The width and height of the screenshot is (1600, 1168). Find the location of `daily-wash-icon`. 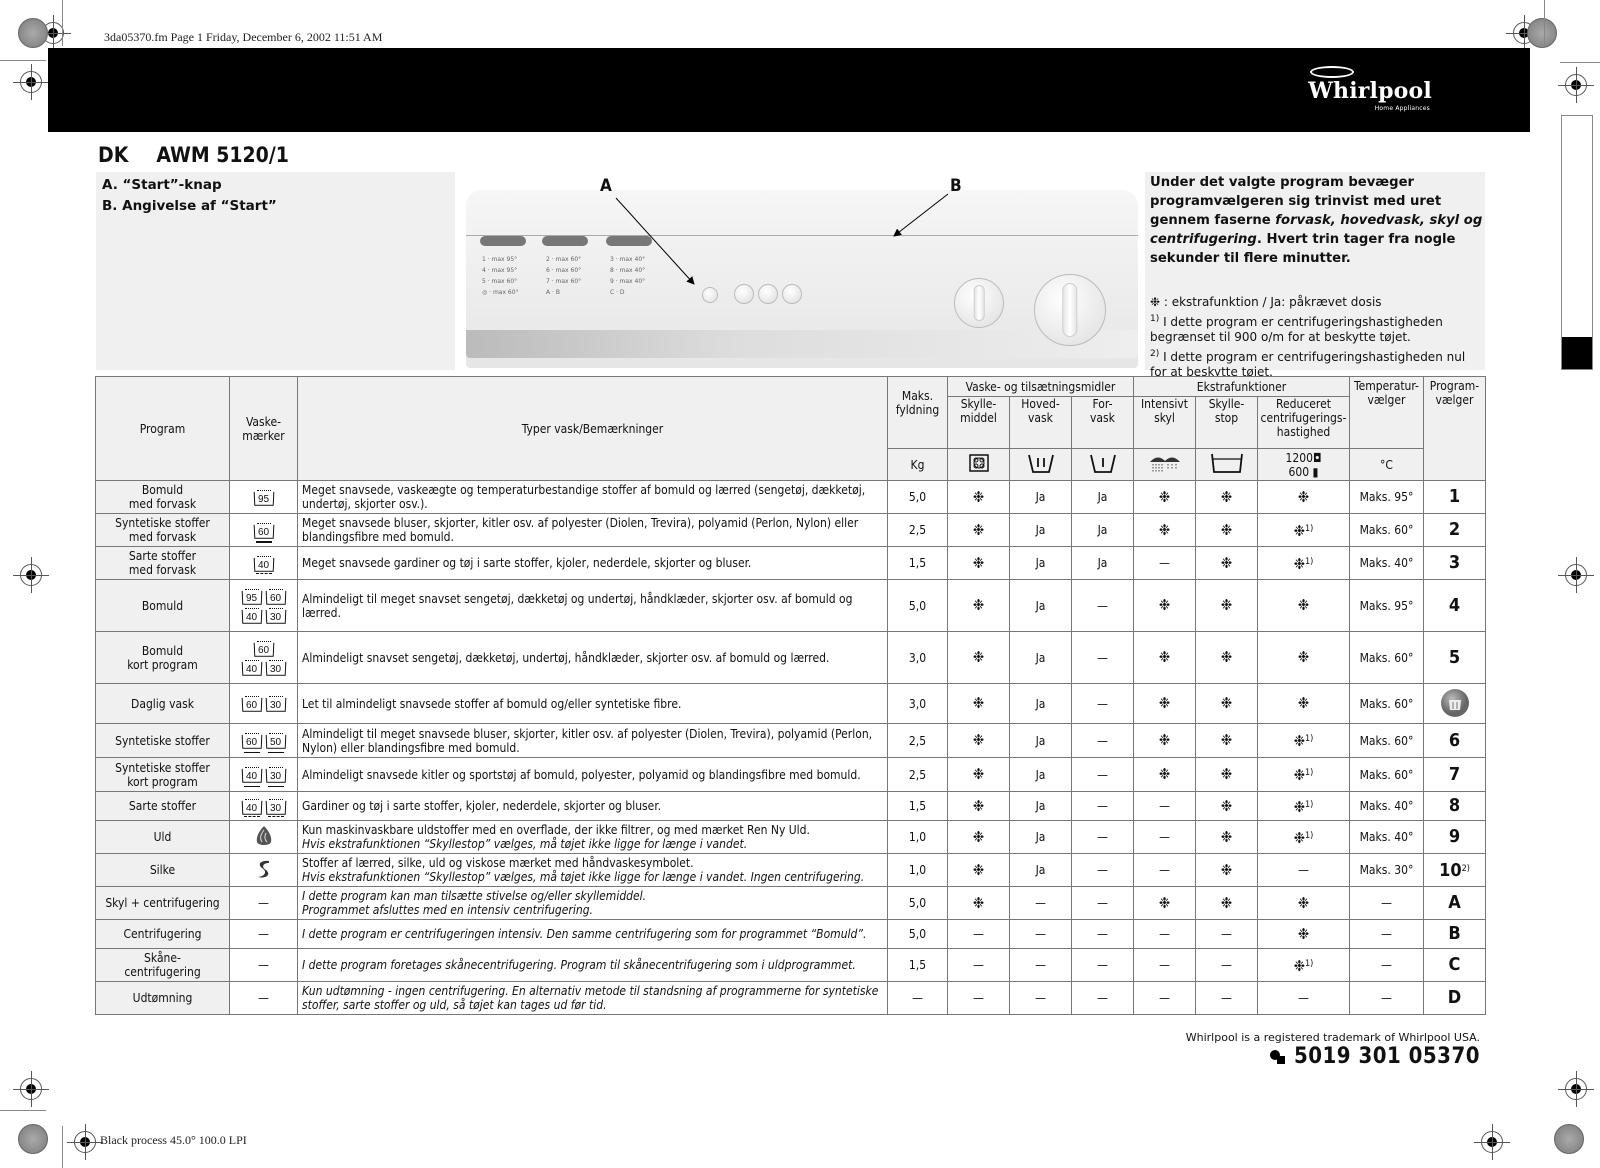

daily-wash-icon is located at coordinates (1454, 702).